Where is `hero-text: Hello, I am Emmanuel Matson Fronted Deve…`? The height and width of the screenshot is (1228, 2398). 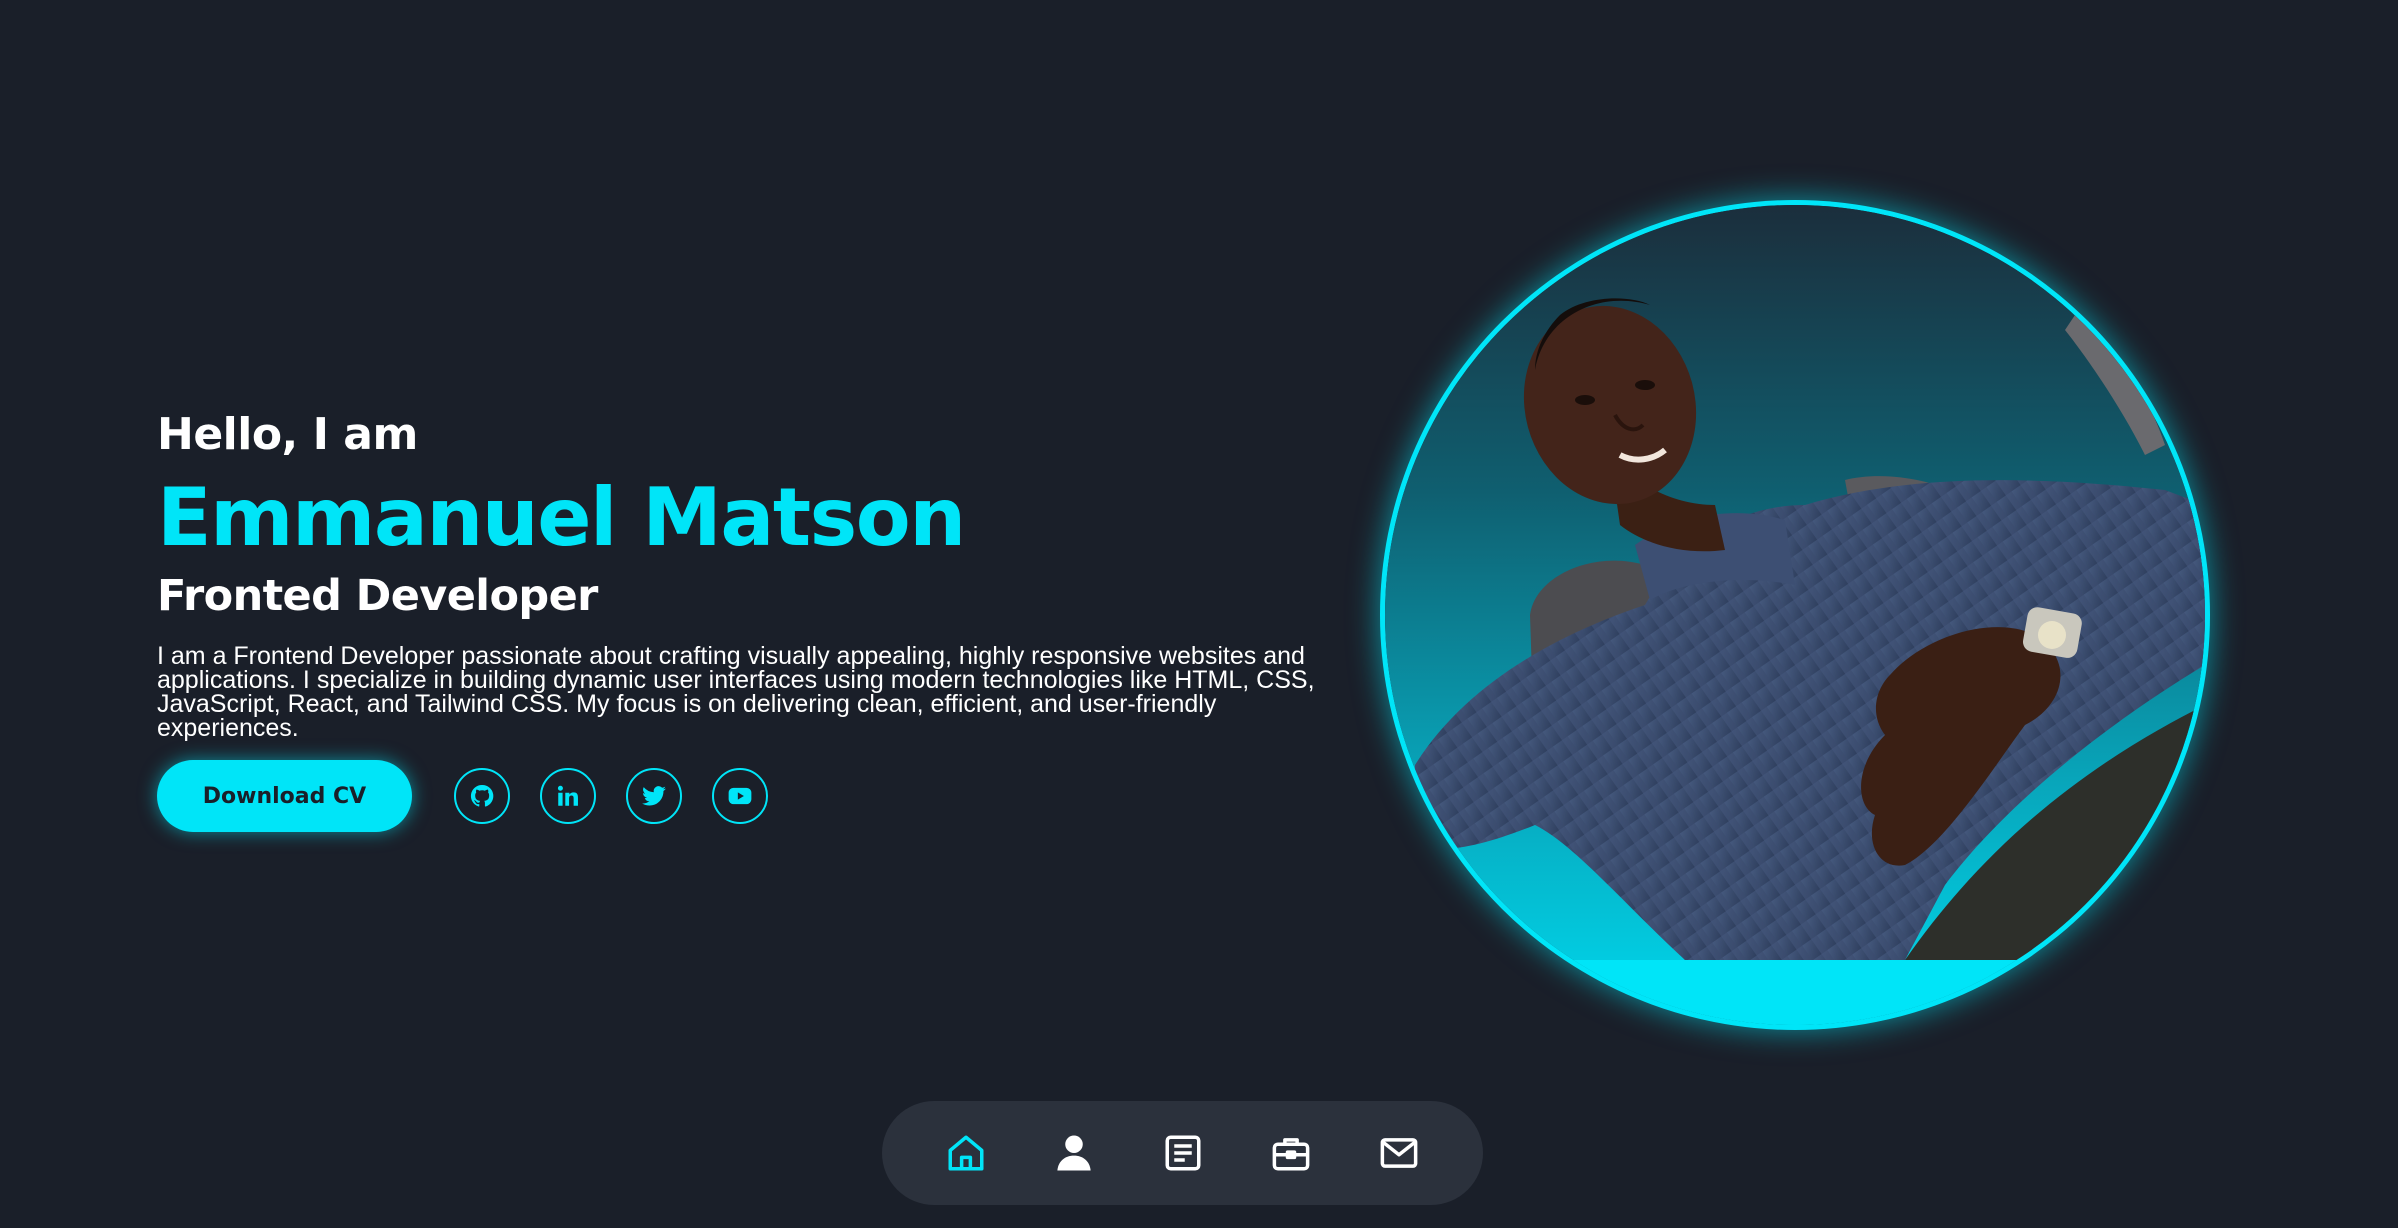 hero-text: Hello, I am Emmanuel Matson Fronted Deve… is located at coordinates (747, 572).